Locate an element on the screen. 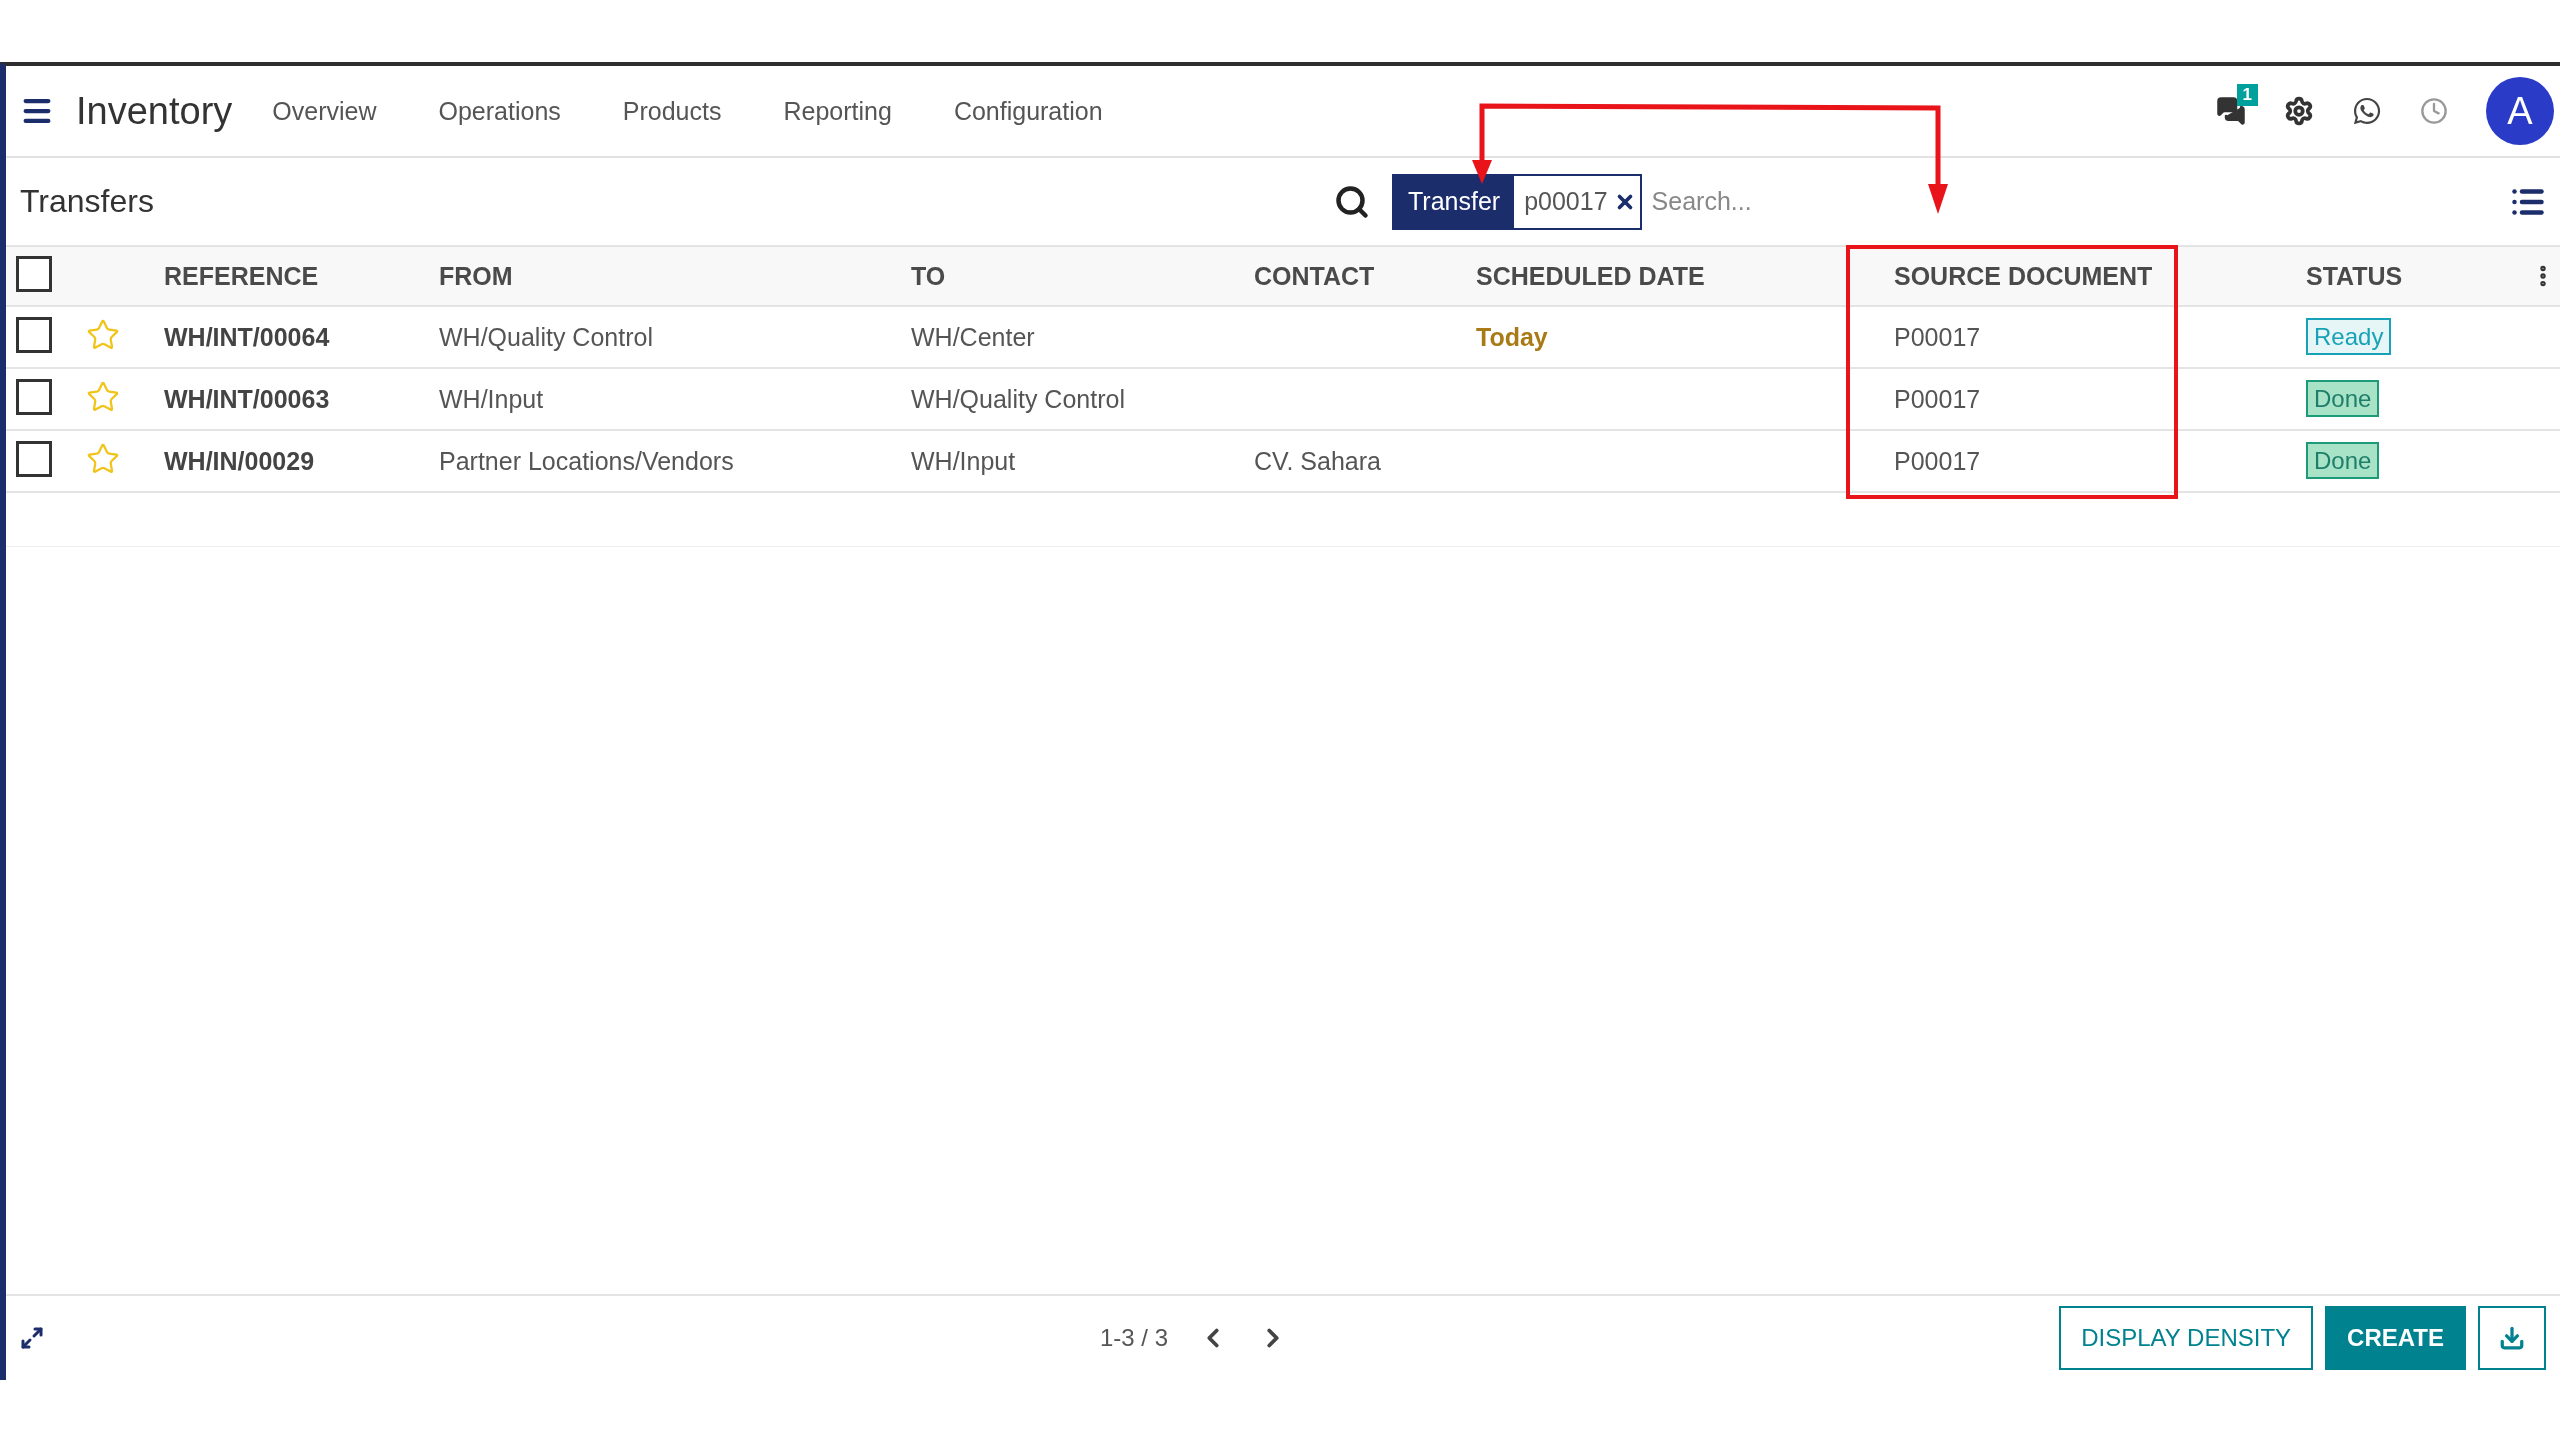 The image size is (2560, 1440). column-header: REFERENCE is located at coordinates (293, 276).